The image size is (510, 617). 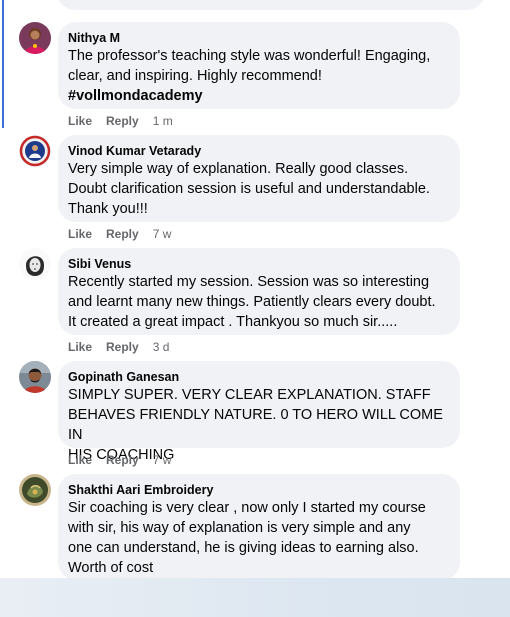 I want to click on bottom-background, so click(x=255, y=597).